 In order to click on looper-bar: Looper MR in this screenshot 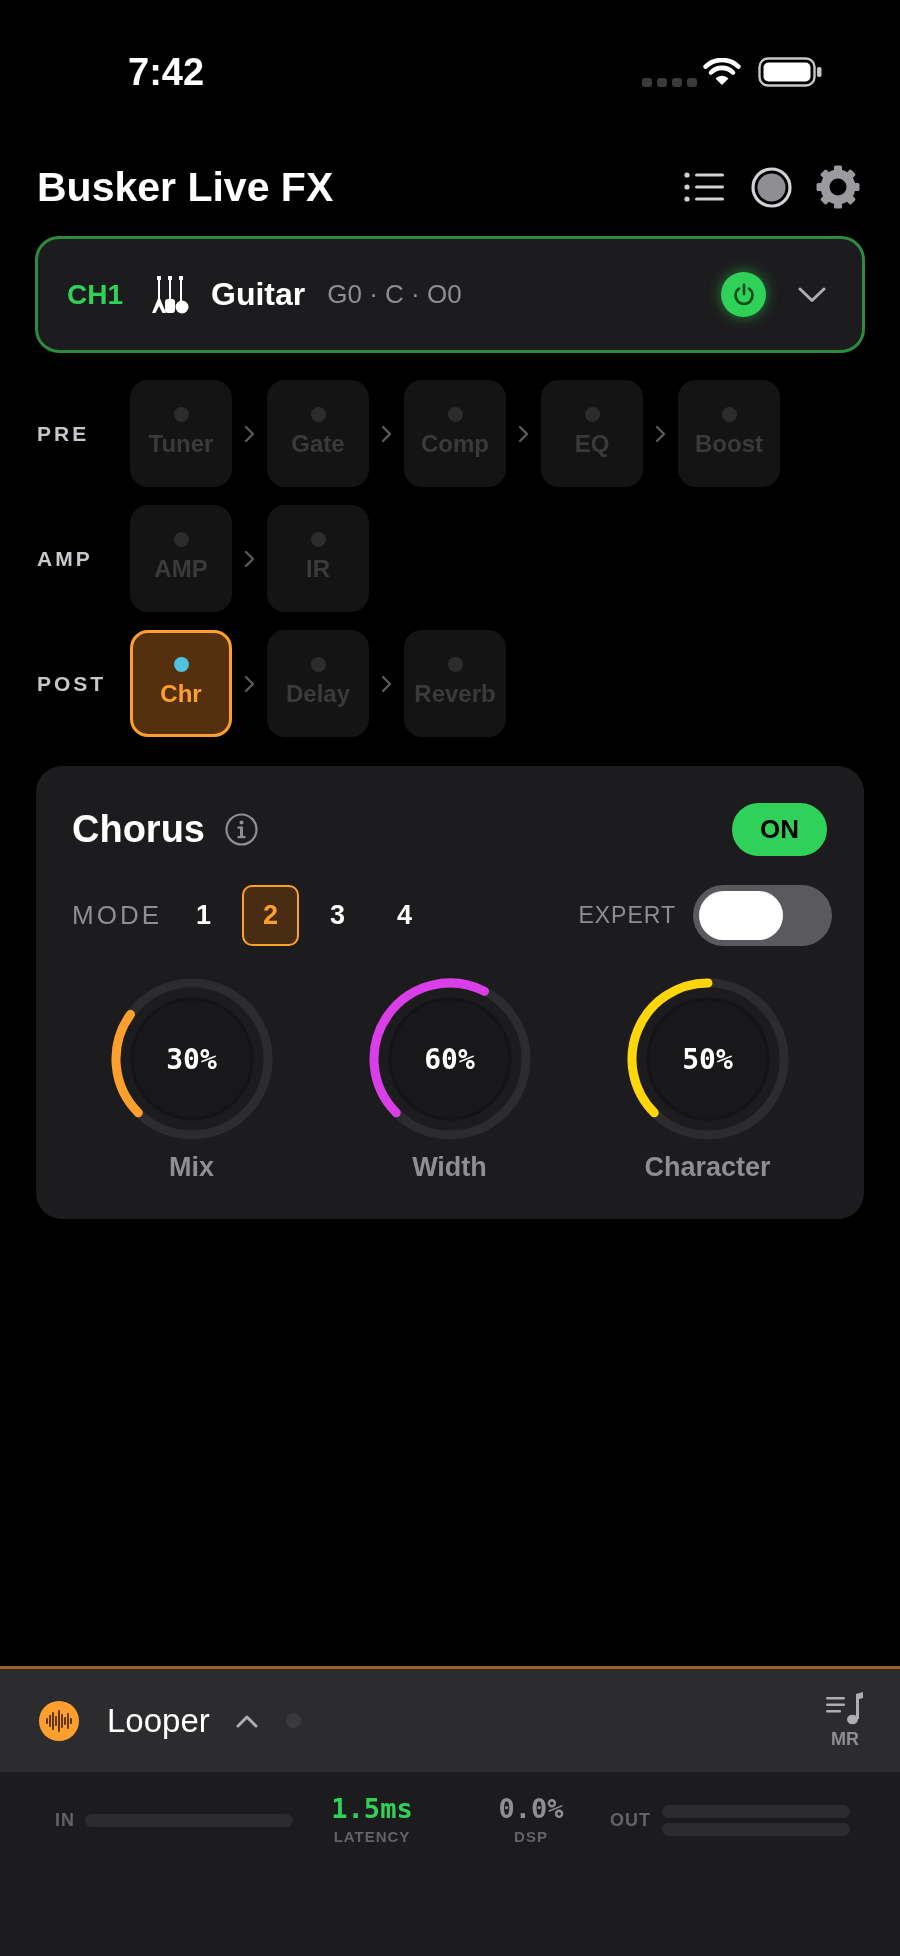, I will do `click(450, 1719)`.